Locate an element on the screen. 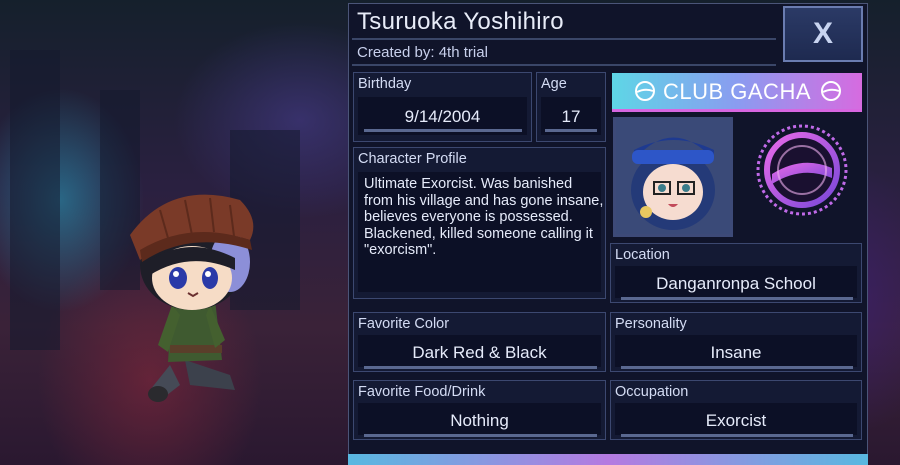 The height and width of the screenshot is (465, 900). banner-strip is located at coordinates (737, 110).